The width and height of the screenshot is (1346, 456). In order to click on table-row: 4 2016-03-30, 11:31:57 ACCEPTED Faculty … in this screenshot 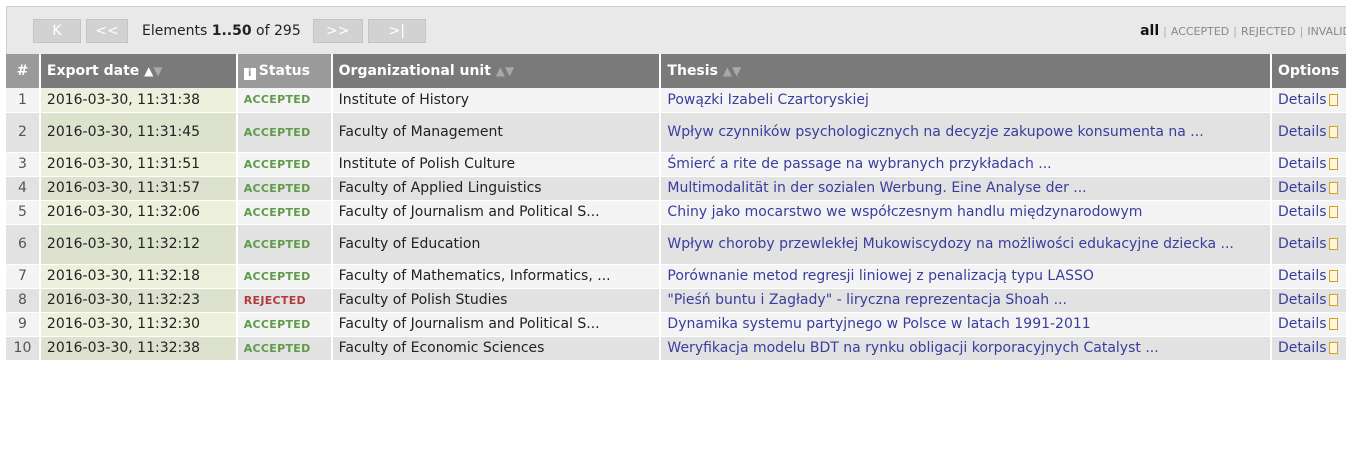, I will do `click(676, 188)`.